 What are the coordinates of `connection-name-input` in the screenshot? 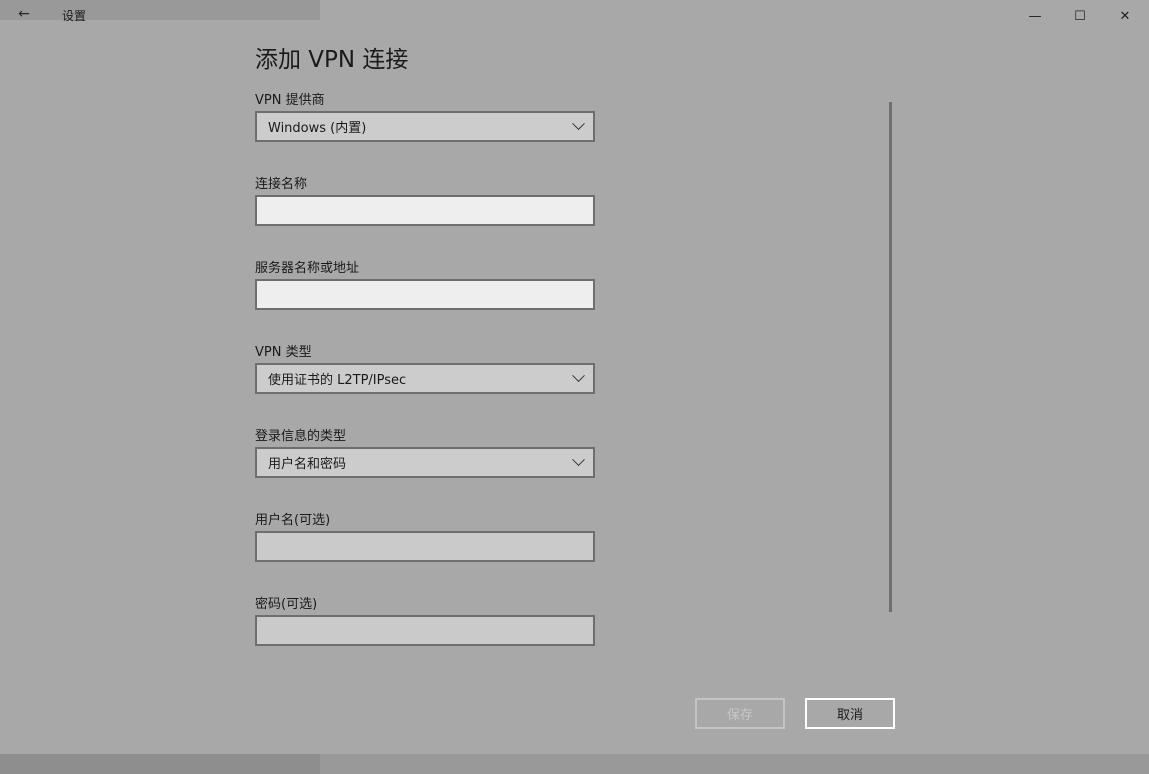 It's located at (425, 210).